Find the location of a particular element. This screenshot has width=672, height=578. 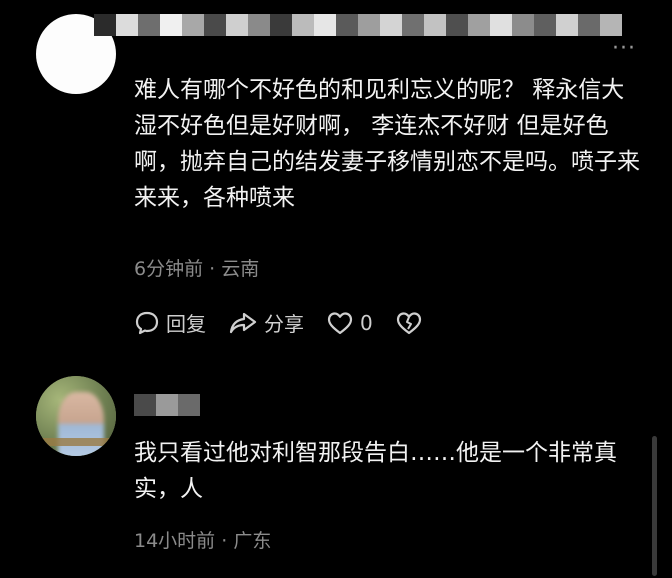

dislike-button is located at coordinates (412, 323).